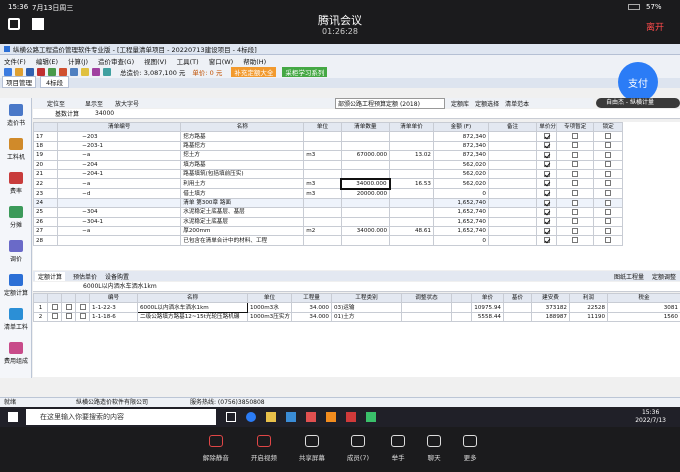  Describe the element at coordinates (328, 212) in the screenshot. I see `bill-row: 25 −304 水泥稳定土底基层、基层 1,652,740` at that location.